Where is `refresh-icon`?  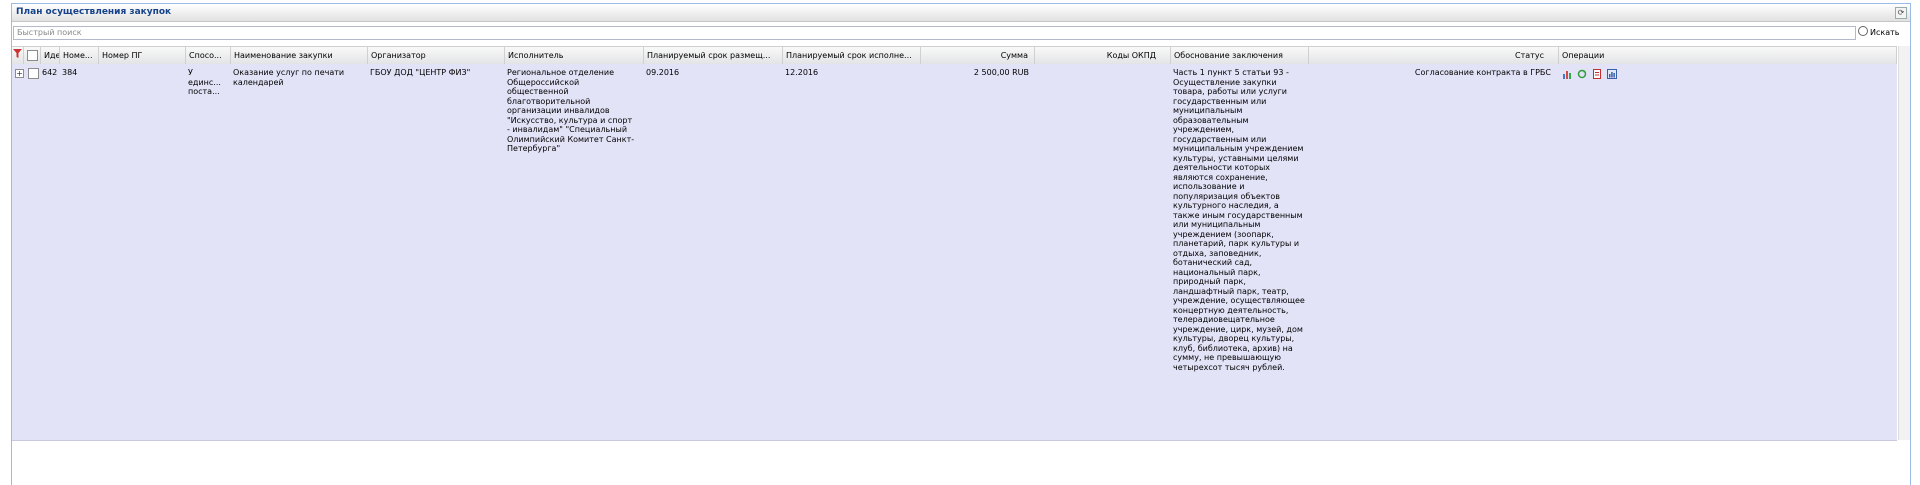
refresh-icon is located at coordinates (1582, 74).